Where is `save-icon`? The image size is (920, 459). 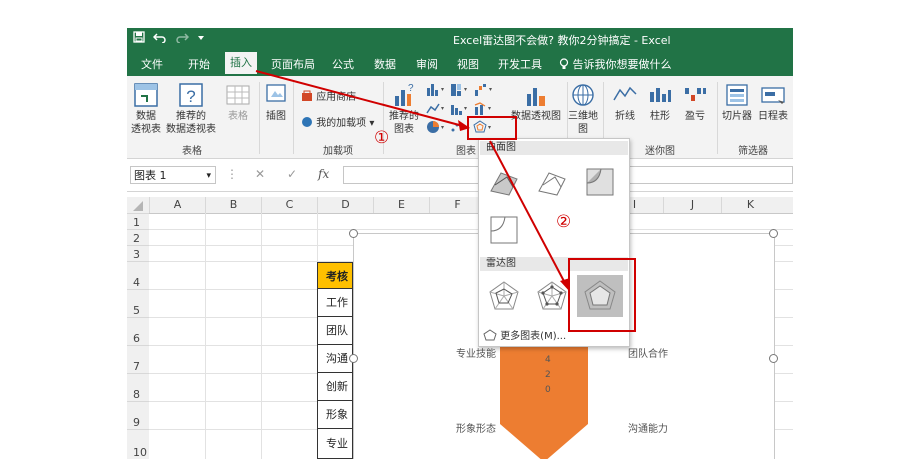
save-icon is located at coordinates (139, 38).